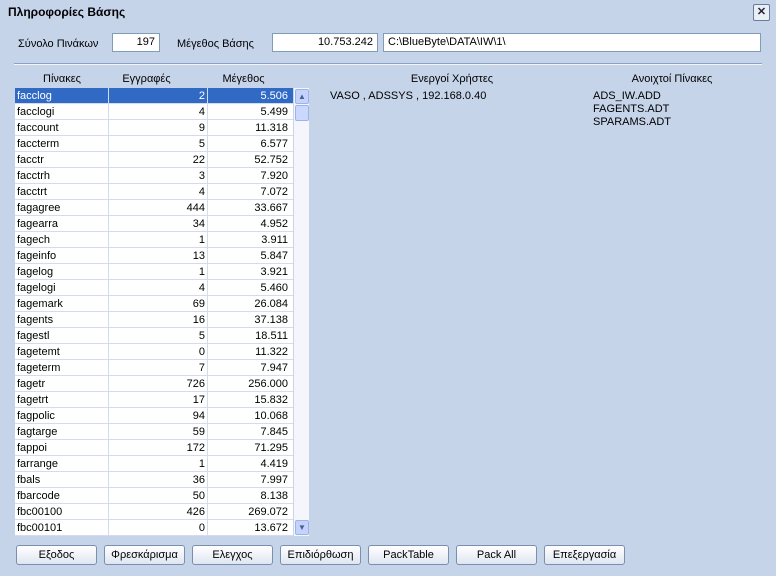  I want to click on record-count-cell: 1, so click(158, 271).